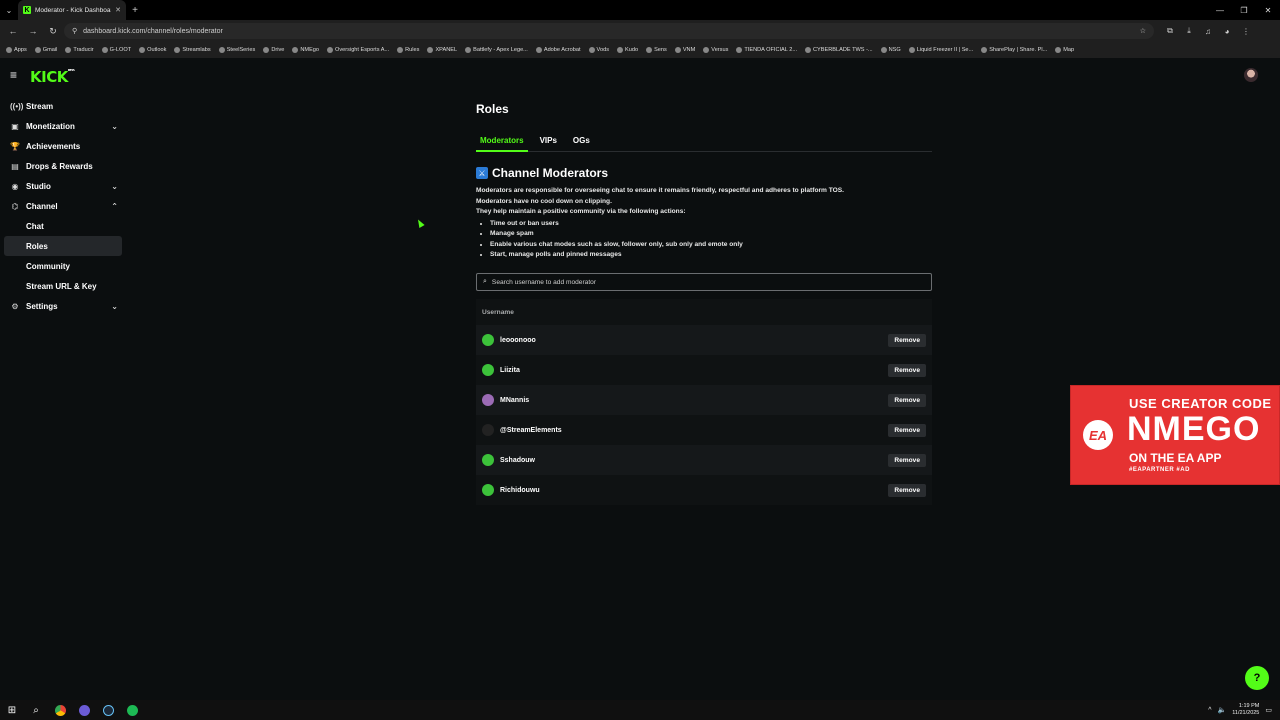 This screenshot has width=1280, height=720. What do you see at coordinates (1189, 31) in the screenshot?
I see `download-icon: ⤓` at bounding box center [1189, 31].